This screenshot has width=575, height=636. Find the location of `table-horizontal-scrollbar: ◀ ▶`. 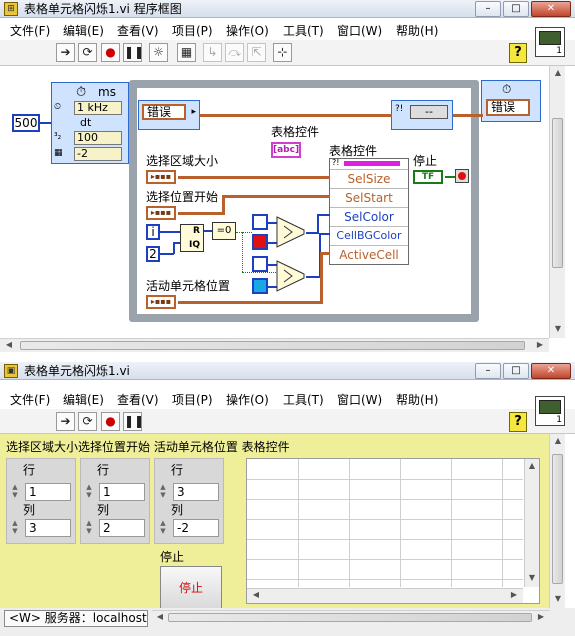

table-horizontal-scrollbar: ◀ ▶ is located at coordinates (385, 595).